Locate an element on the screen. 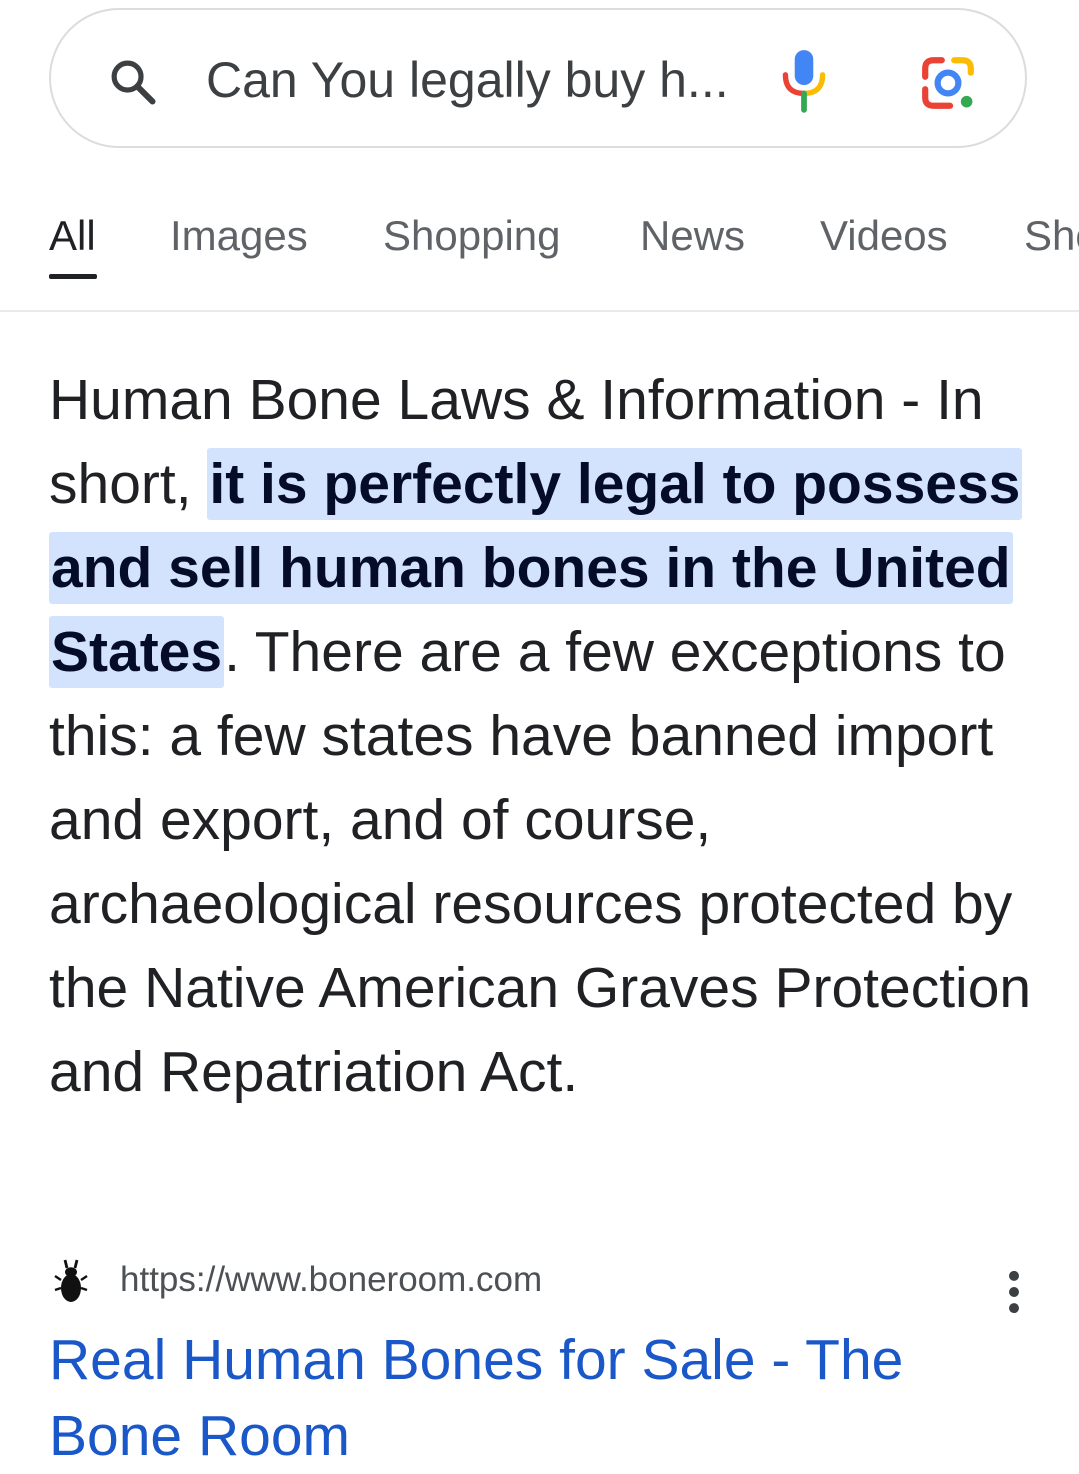 The image size is (1079, 1474). search-tabs: All Images Shopping News Videos Sho is located at coordinates (539, 251).